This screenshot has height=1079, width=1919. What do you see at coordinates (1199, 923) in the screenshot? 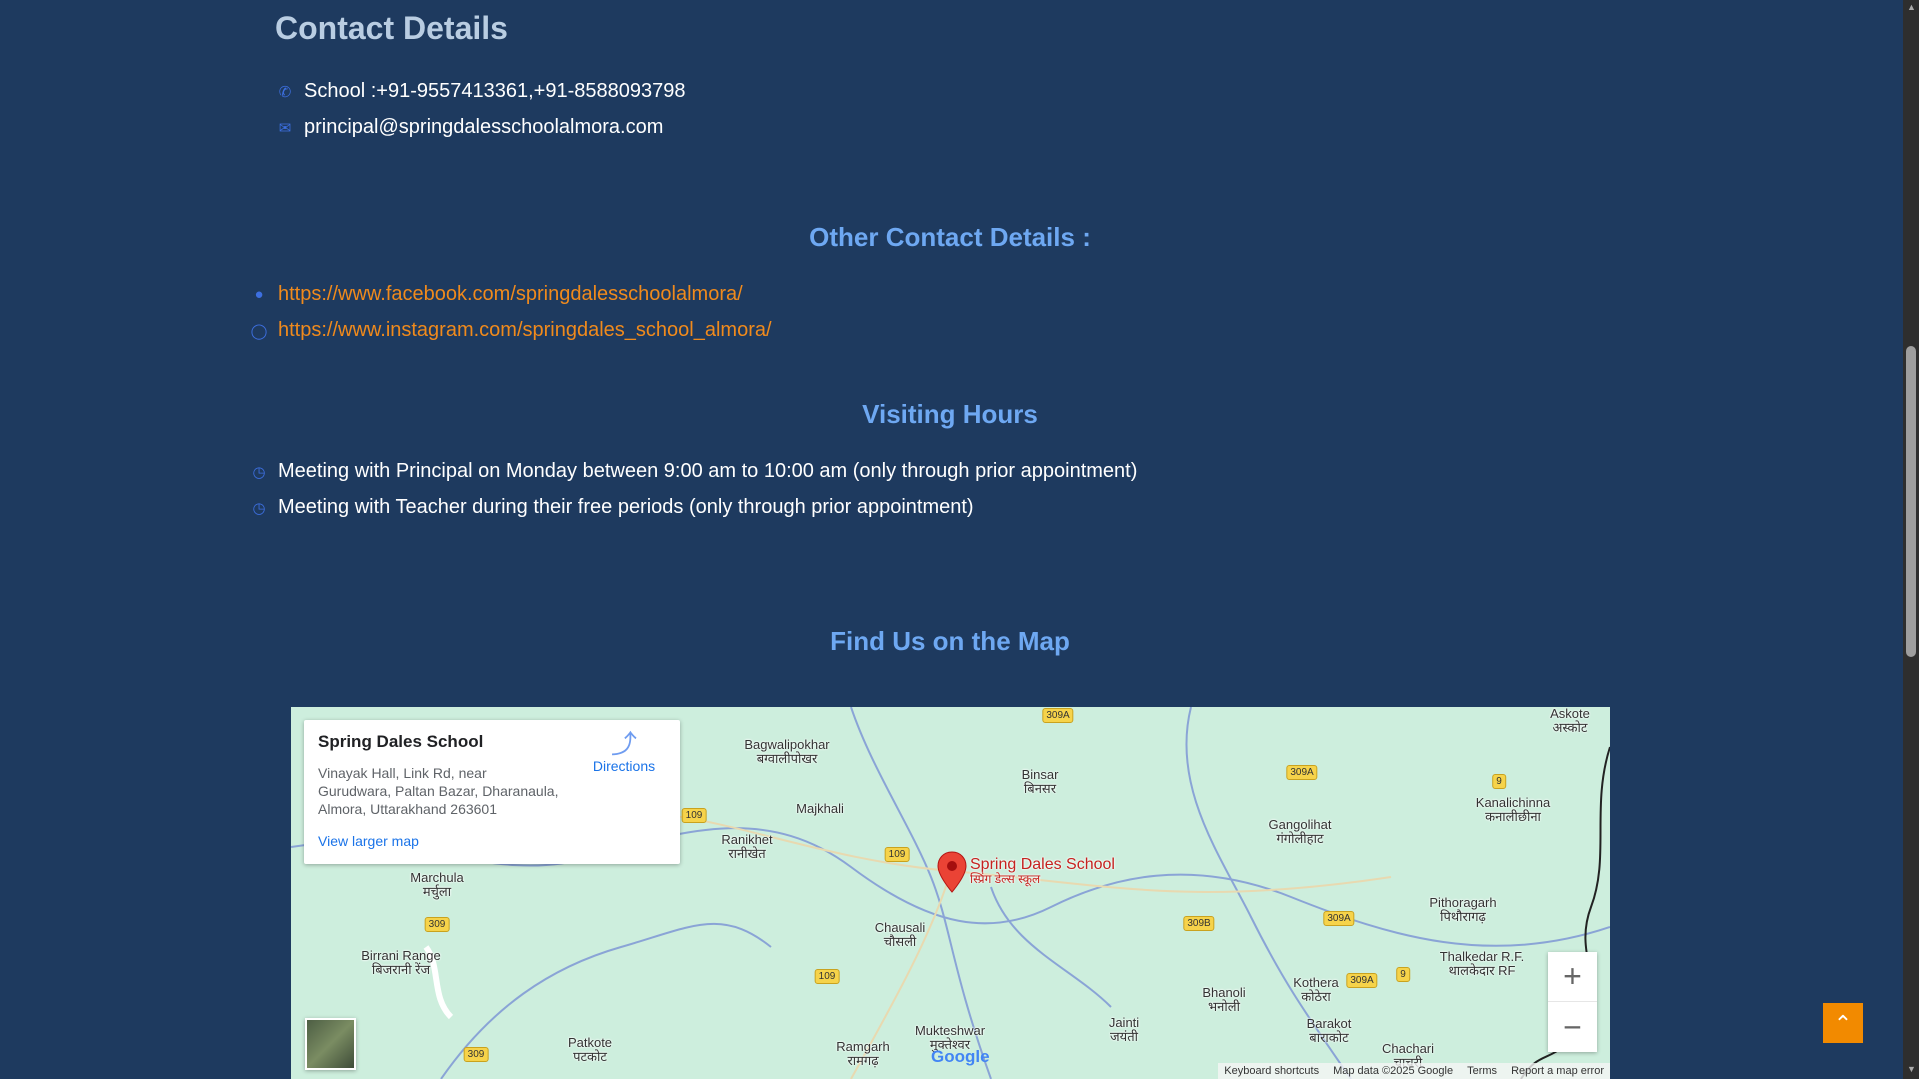
I see `road-shield: 309B` at bounding box center [1199, 923].